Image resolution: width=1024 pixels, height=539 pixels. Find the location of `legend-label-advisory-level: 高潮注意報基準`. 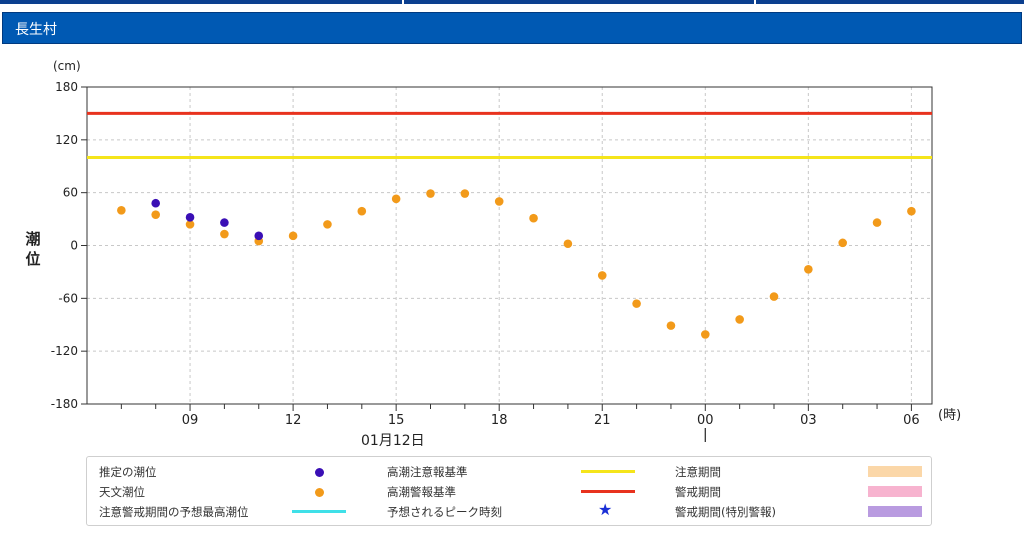

legend-label-advisory-level: 高潮注意報基準 is located at coordinates (427, 472).